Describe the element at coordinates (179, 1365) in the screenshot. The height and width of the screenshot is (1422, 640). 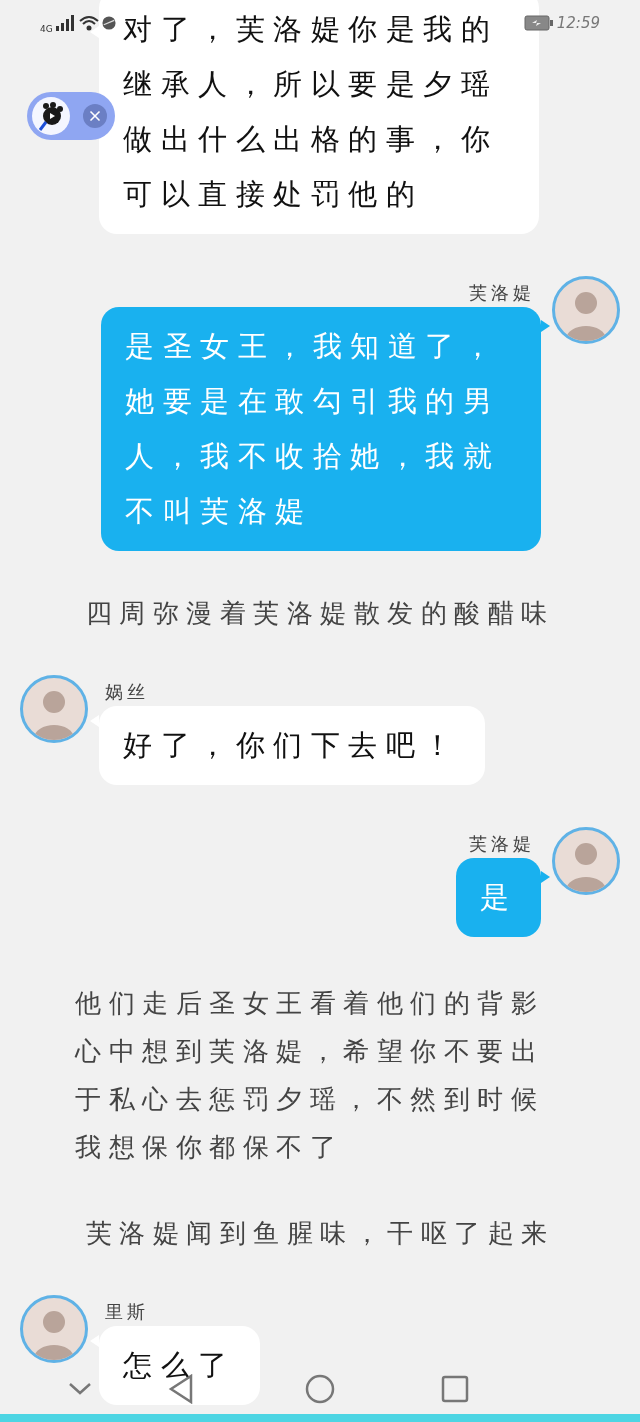
I see `message-bubble: 怎么了` at that location.